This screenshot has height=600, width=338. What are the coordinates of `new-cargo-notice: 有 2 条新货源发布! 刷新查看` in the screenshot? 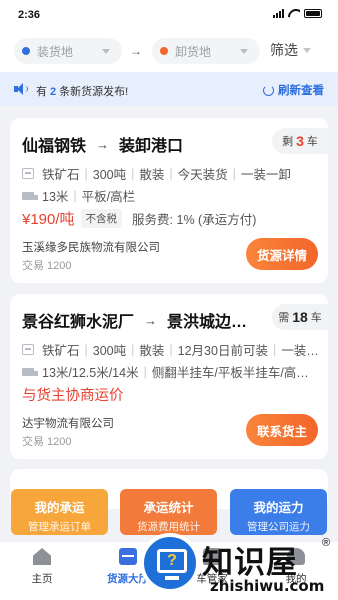 It's located at (169, 89).